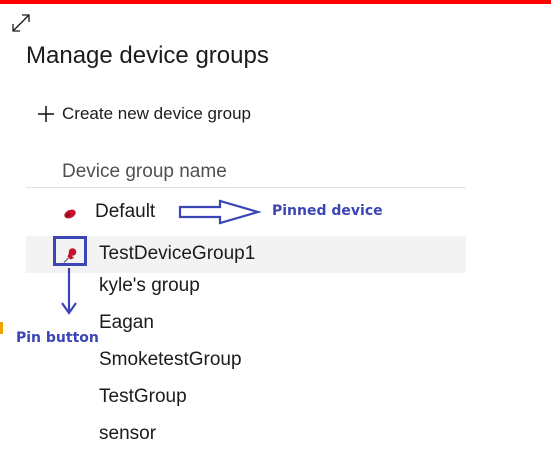 The width and height of the screenshot is (551, 457). Describe the element at coordinates (149, 285) in the screenshot. I see `device-group-name: kyle's group` at that location.